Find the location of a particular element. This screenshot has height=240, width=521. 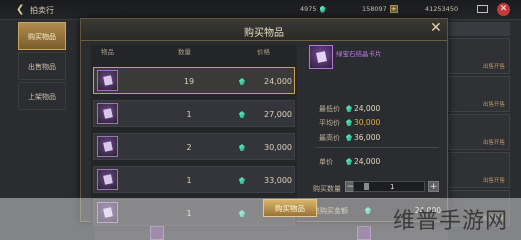

row-price: 33,000 is located at coordinates (278, 180).